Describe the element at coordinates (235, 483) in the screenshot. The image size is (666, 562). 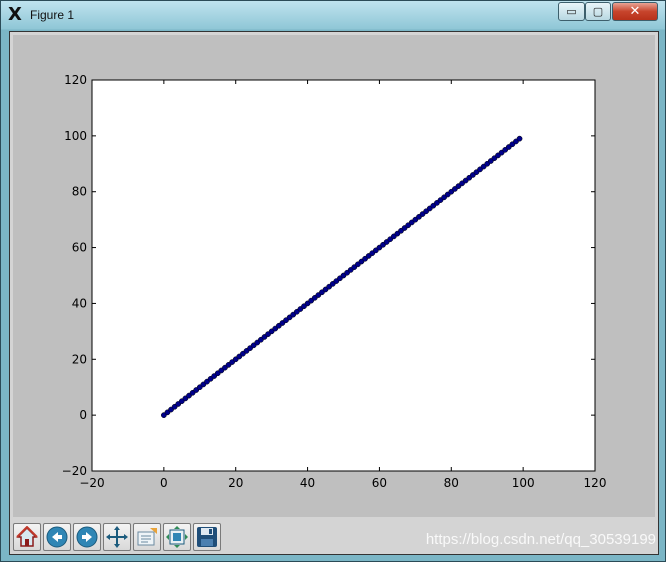
I see `x-tick-label: 20` at that location.